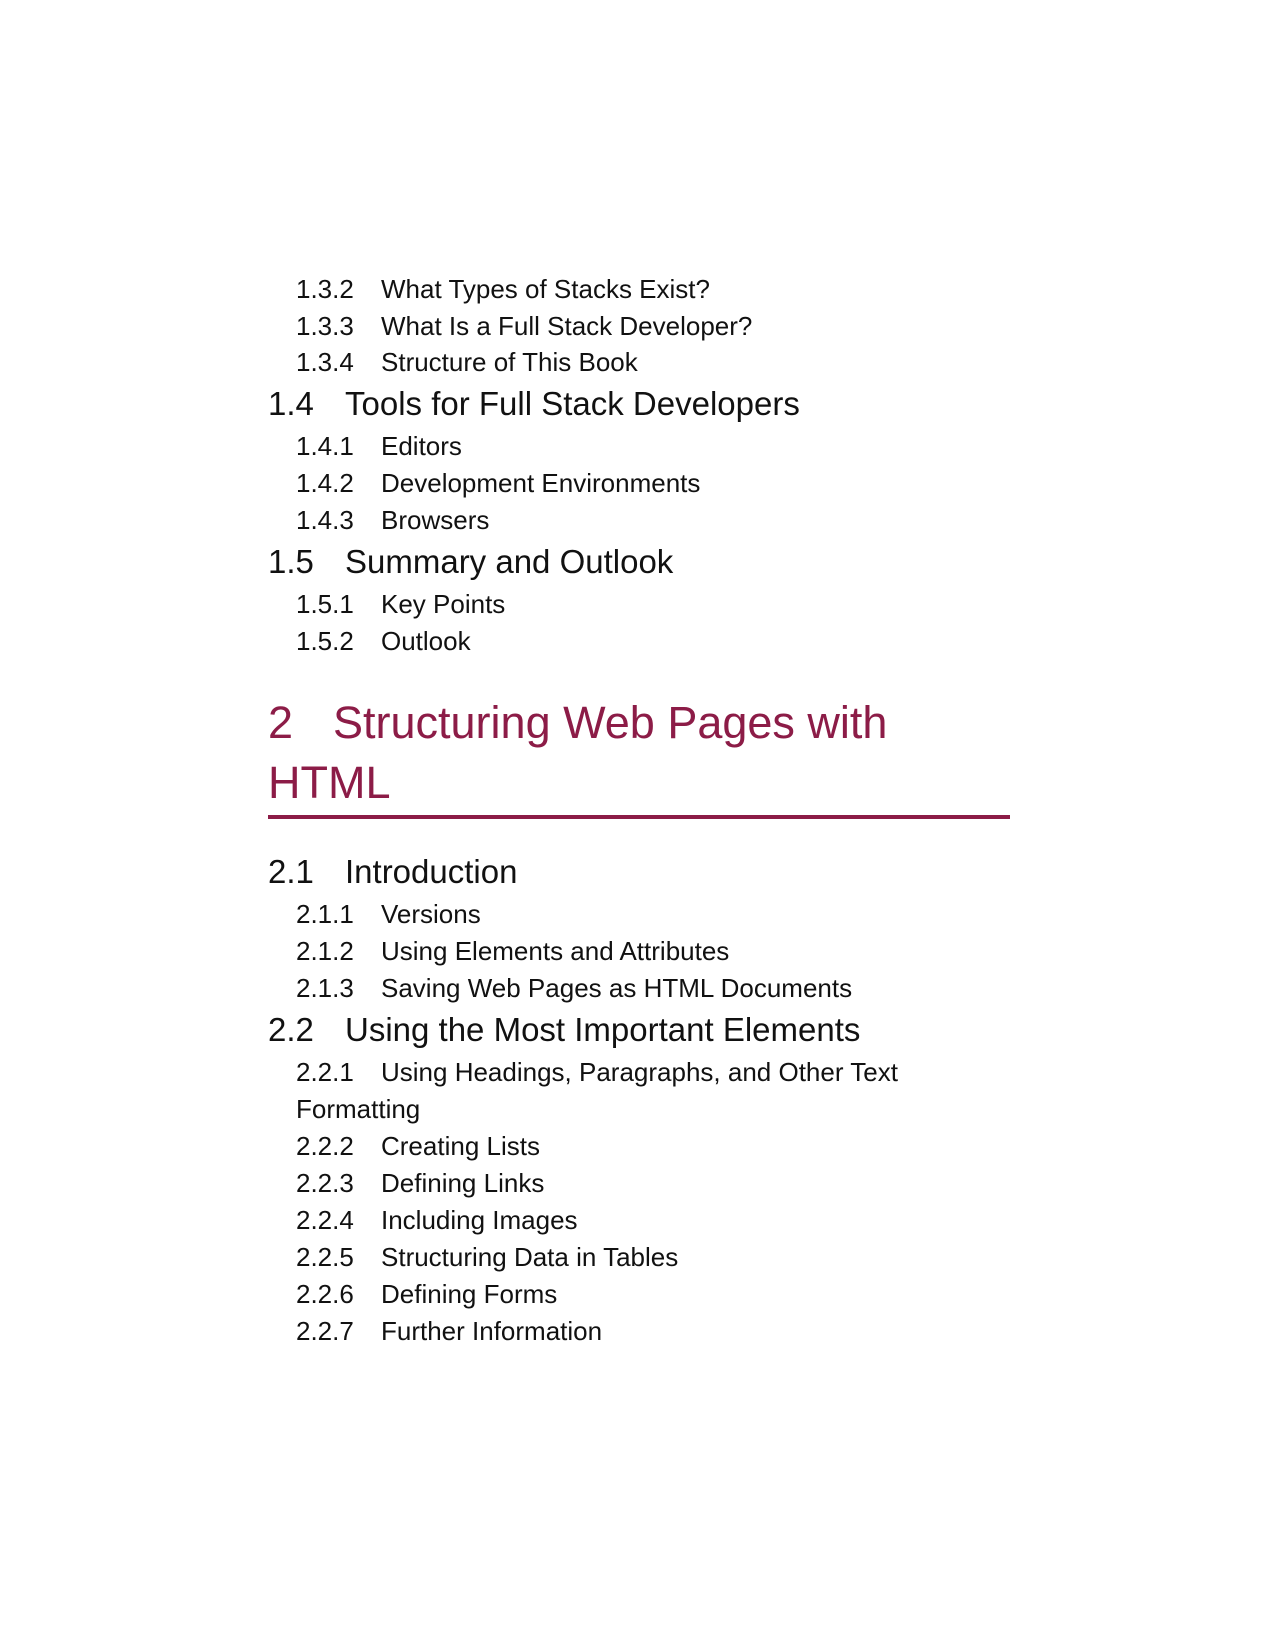 This screenshot has height=1649, width=1275. What do you see at coordinates (567, 326) in the screenshot?
I see `toc-entry-title: What Is a Full Stack Developer?` at bounding box center [567, 326].